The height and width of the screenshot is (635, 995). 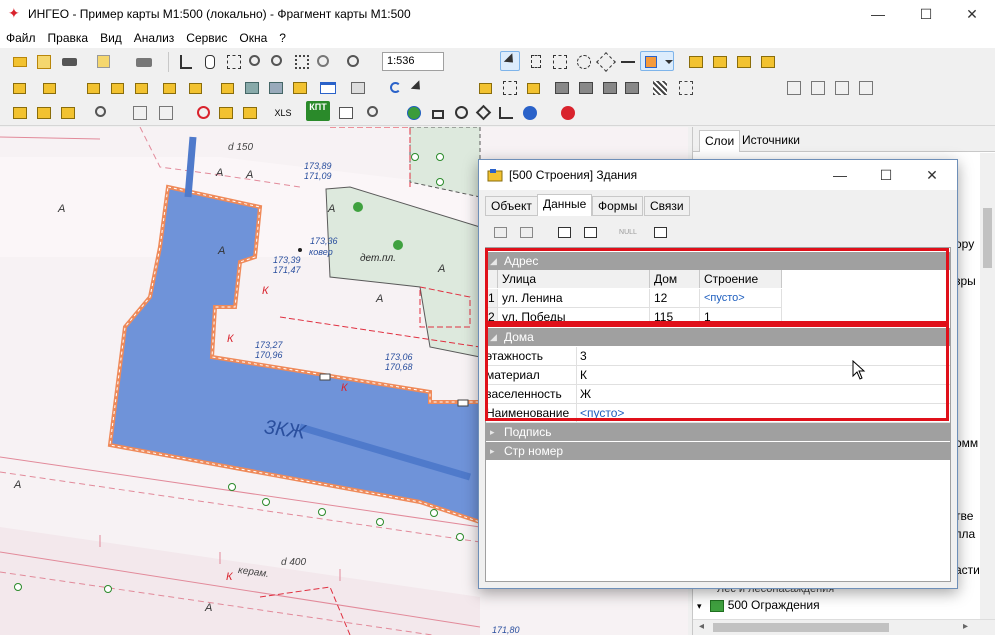 I want to click on tab-object: Объект, so click(x=511, y=206).